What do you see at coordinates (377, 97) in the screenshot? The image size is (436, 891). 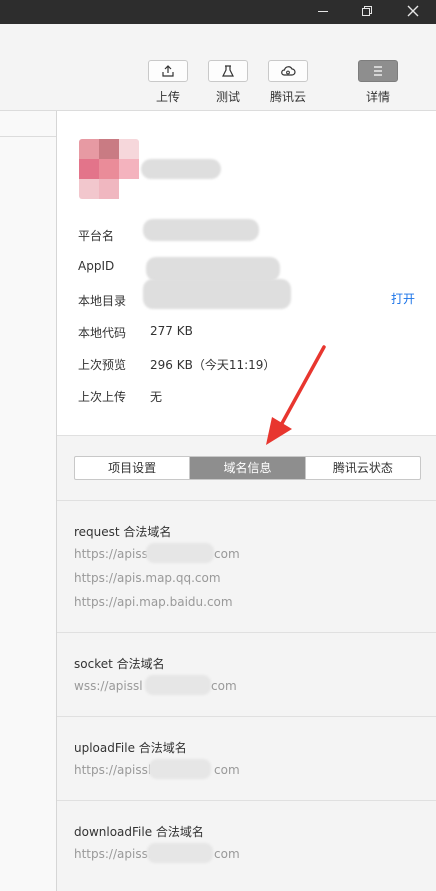 I see `detail-label: 详情` at bounding box center [377, 97].